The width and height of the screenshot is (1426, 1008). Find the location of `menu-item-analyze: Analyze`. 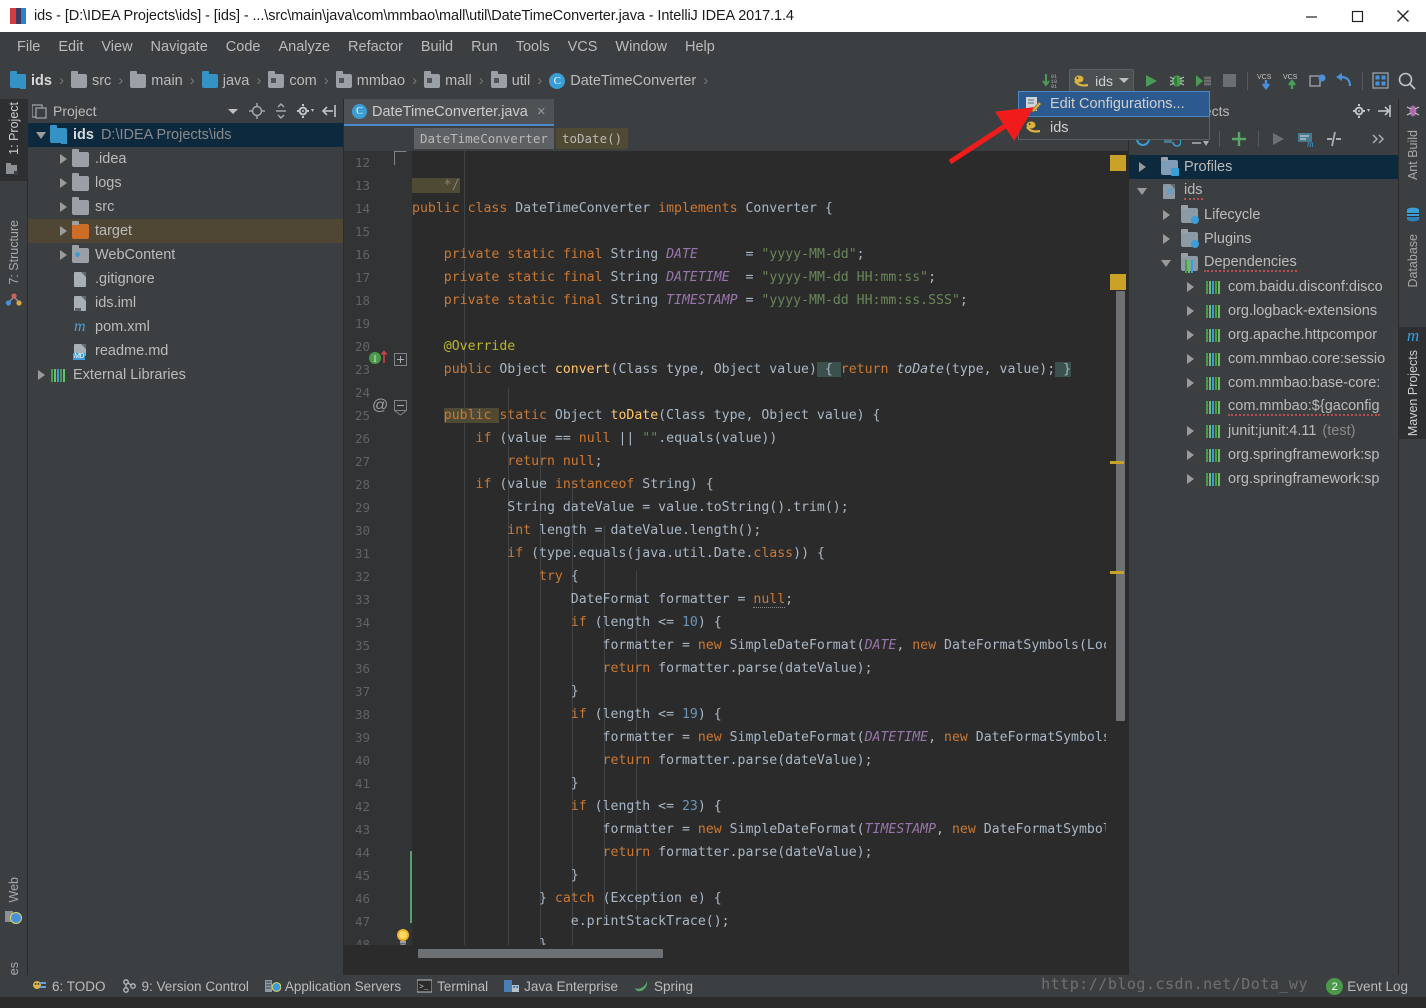

menu-item-analyze: Analyze is located at coordinates (304, 47).